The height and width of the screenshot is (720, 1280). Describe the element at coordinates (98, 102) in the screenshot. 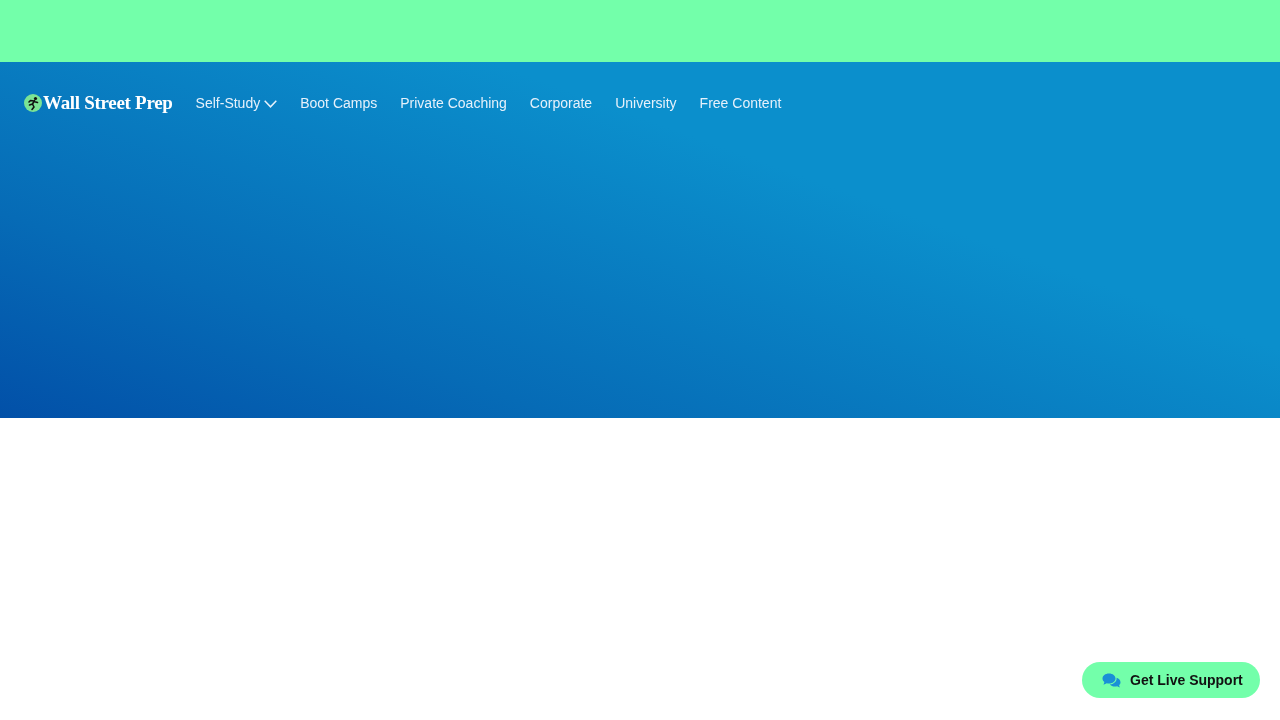

I see `logo-link: Wall Street Prep` at that location.